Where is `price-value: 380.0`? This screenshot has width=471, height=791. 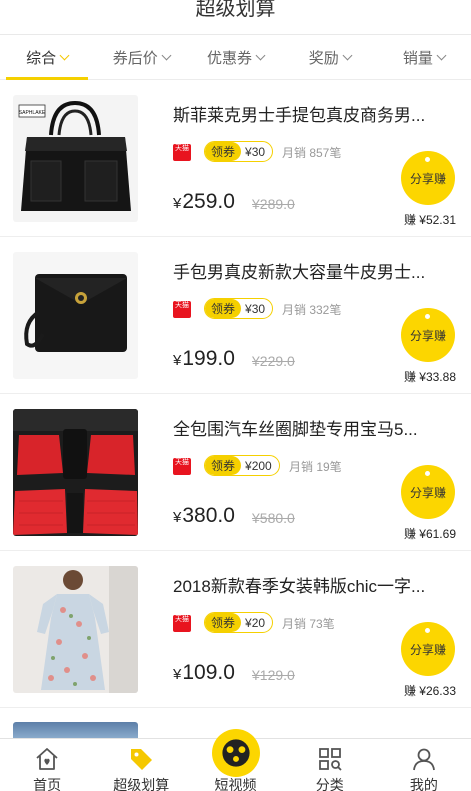
price-value: 380.0 is located at coordinates (208, 515).